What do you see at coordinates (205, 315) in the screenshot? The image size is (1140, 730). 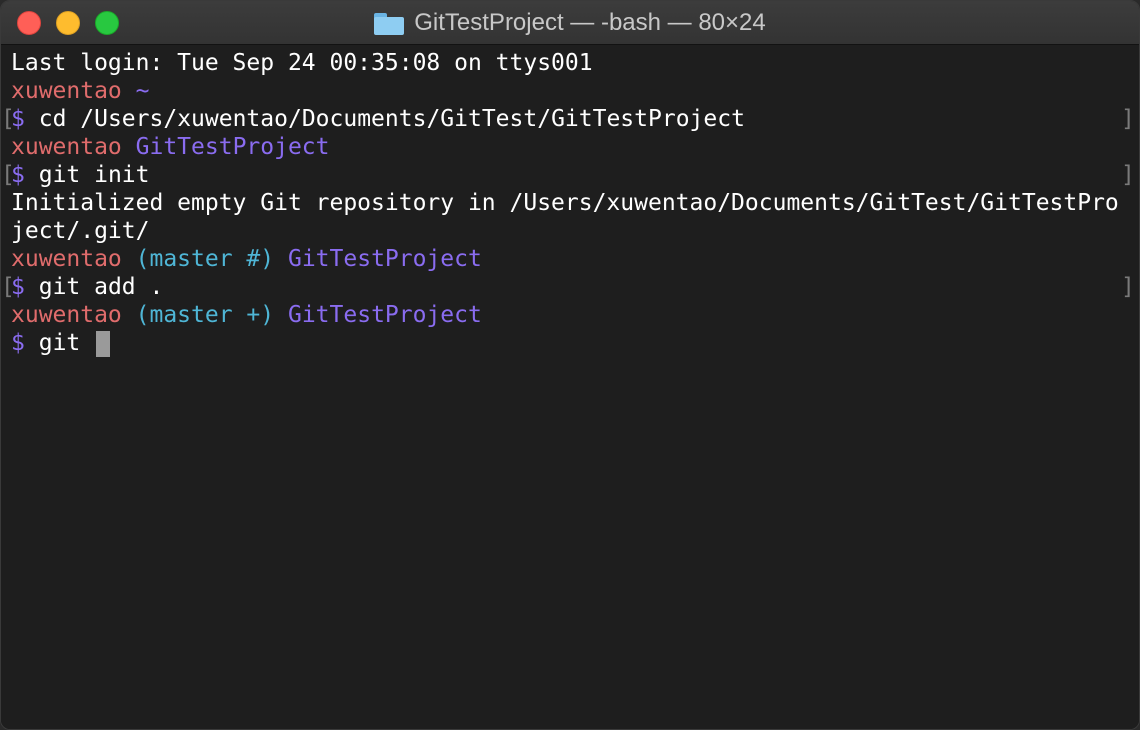 I see `prompt-branch: (master +)` at bounding box center [205, 315].